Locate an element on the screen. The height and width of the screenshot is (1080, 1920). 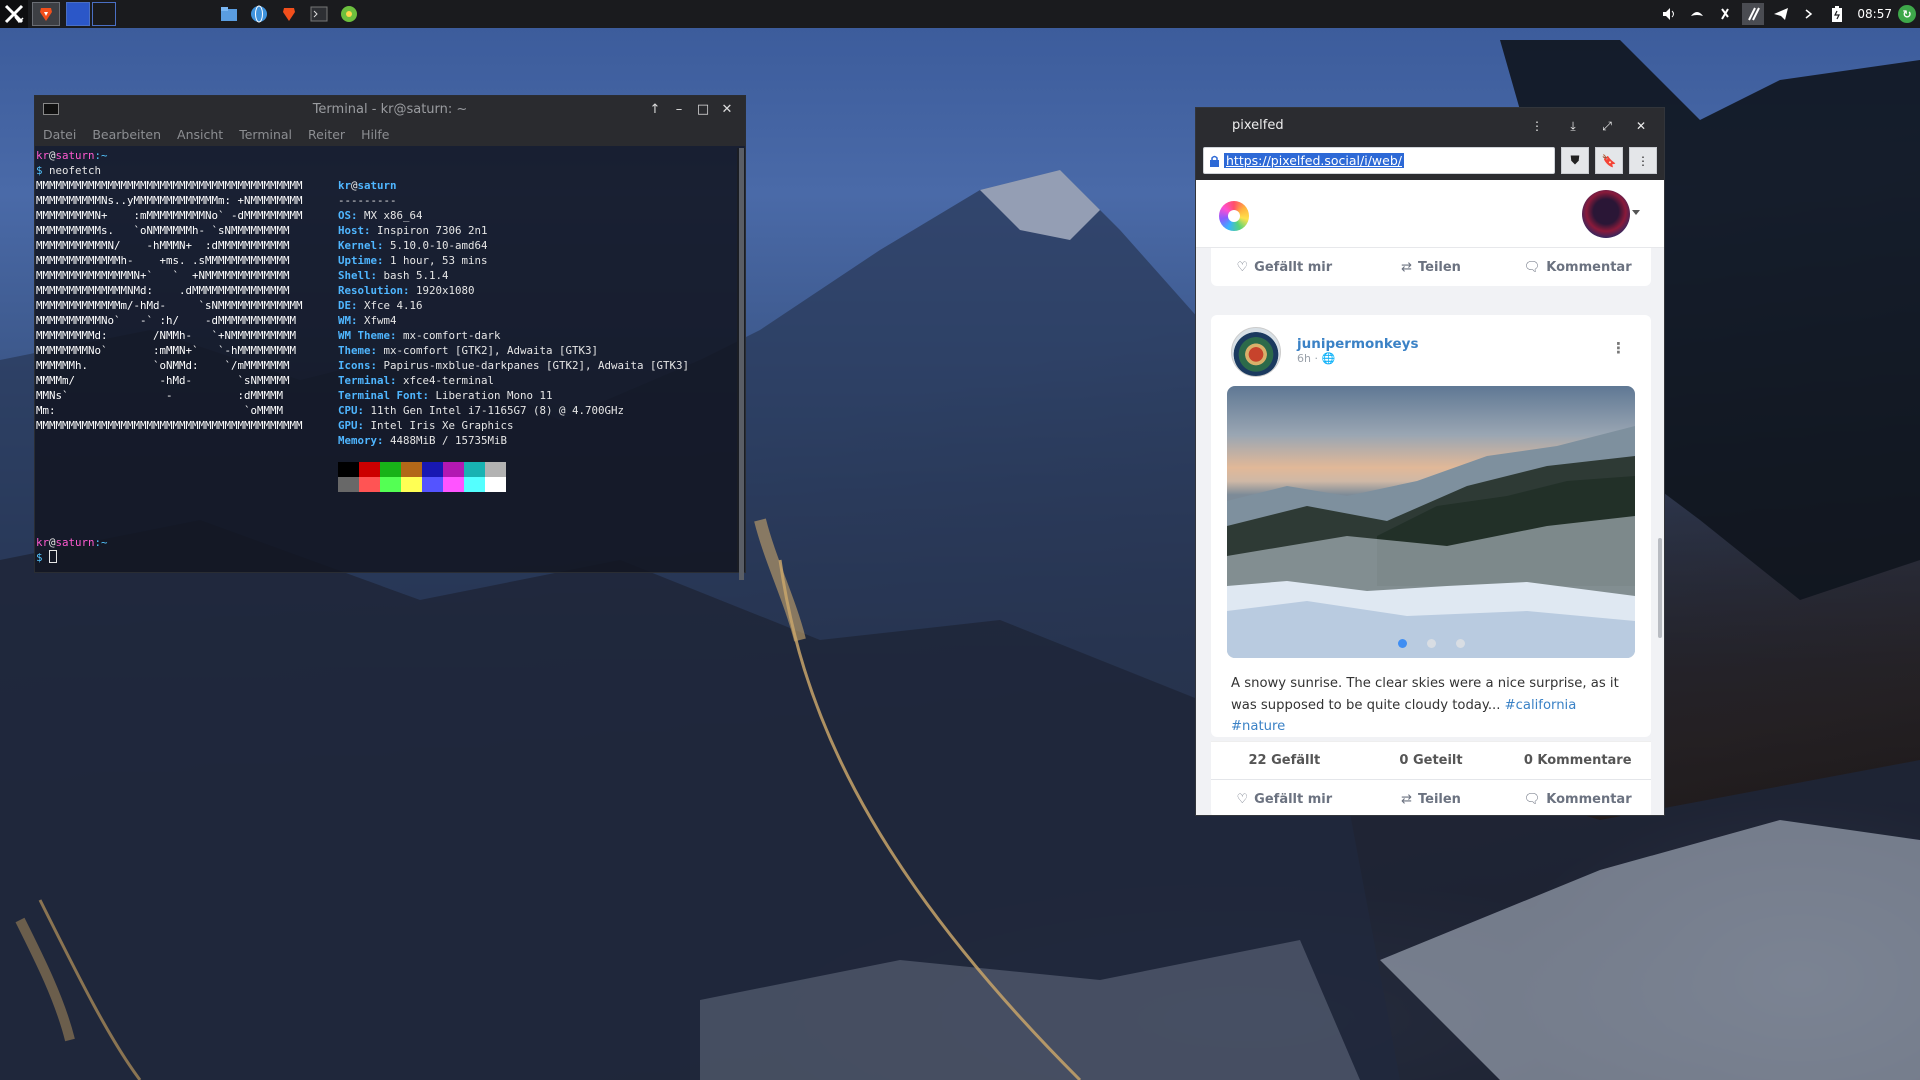
workspace-switcher is located at coordinates (92, 14).